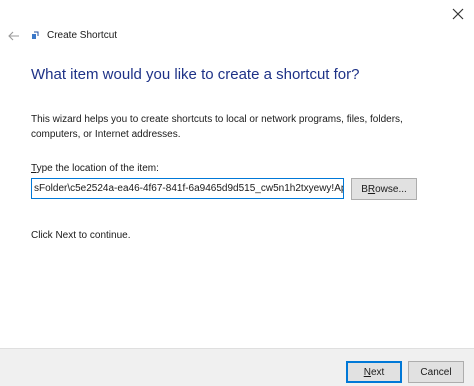  I want to click on cancel-button: Cancel, so click(436, 372).